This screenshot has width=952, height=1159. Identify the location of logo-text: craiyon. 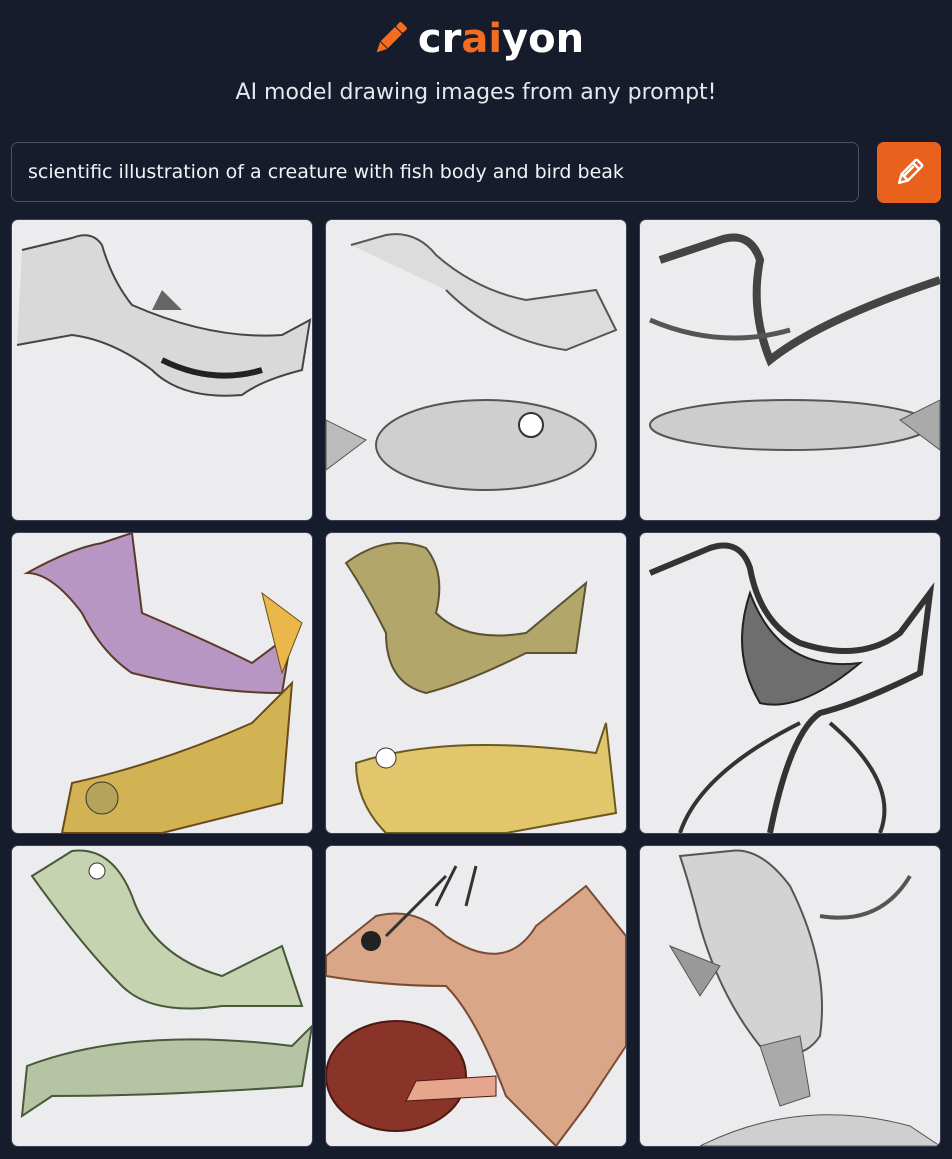
(501, 39).